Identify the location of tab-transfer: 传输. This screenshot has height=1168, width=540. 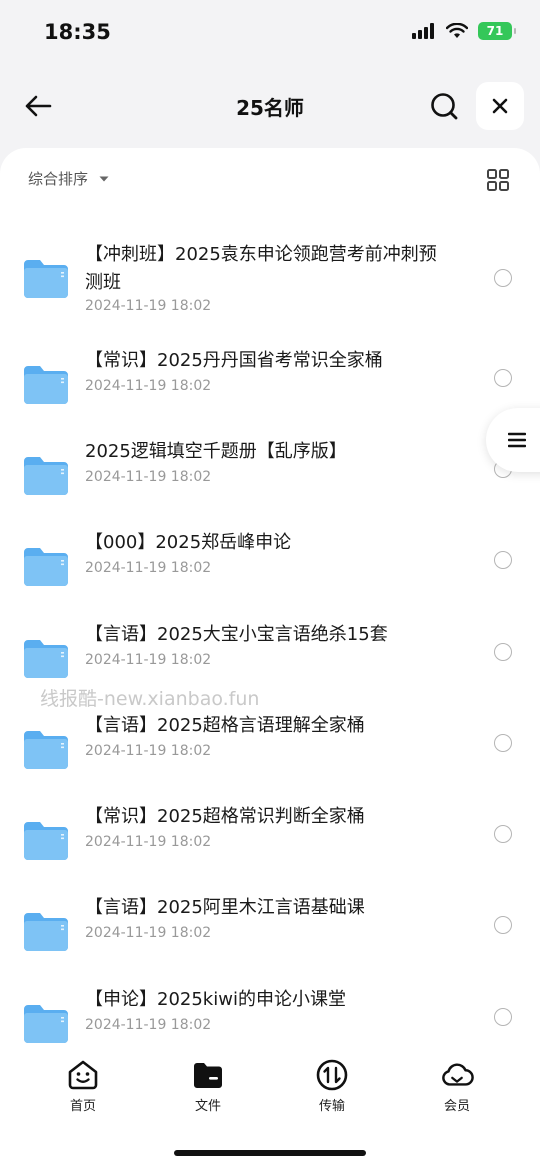
(332, 1086).